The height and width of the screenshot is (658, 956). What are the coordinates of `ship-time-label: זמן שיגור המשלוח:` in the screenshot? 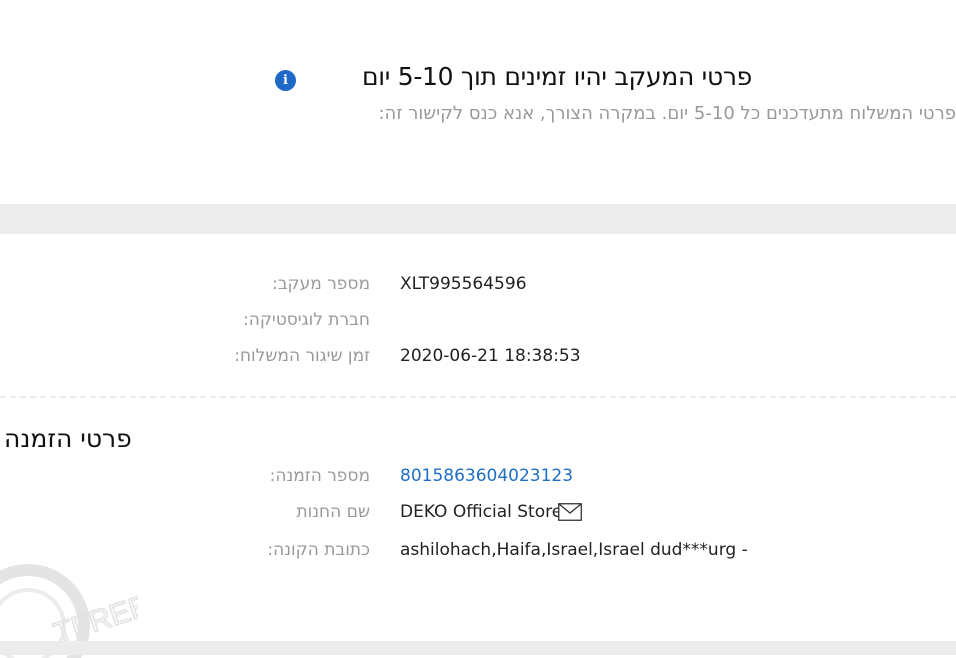 It's located at (302, 356).